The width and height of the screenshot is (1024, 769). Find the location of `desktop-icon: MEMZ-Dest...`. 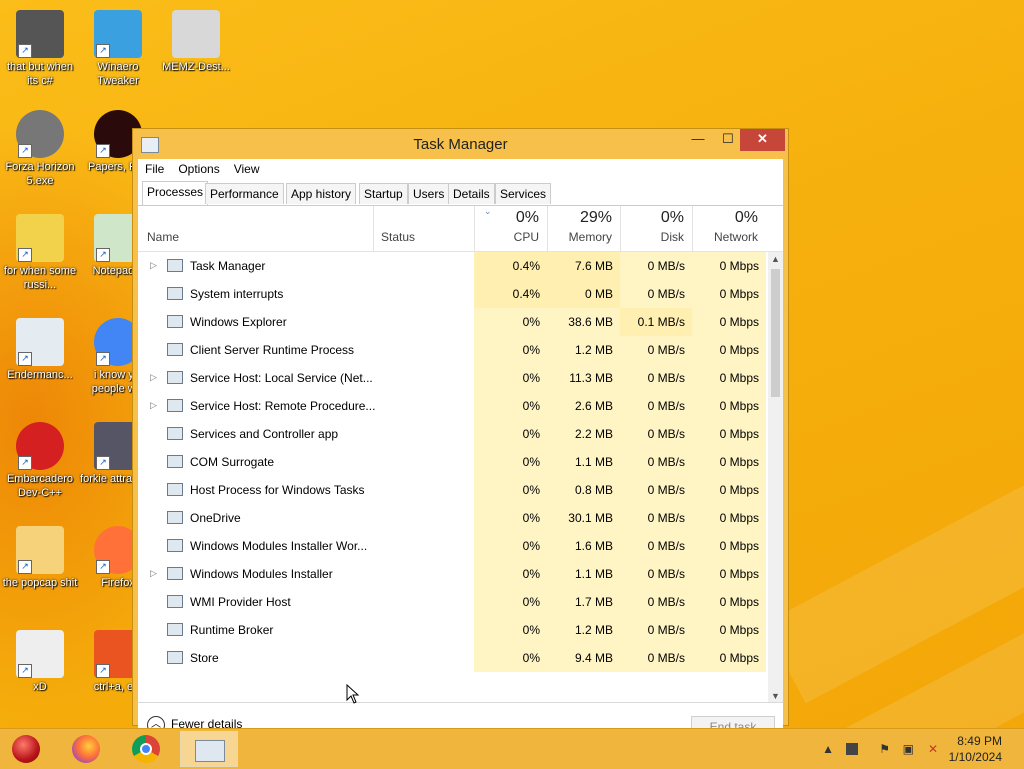

desktop-icon: MEMZ-Dest... is located at coordinates (196, 42).